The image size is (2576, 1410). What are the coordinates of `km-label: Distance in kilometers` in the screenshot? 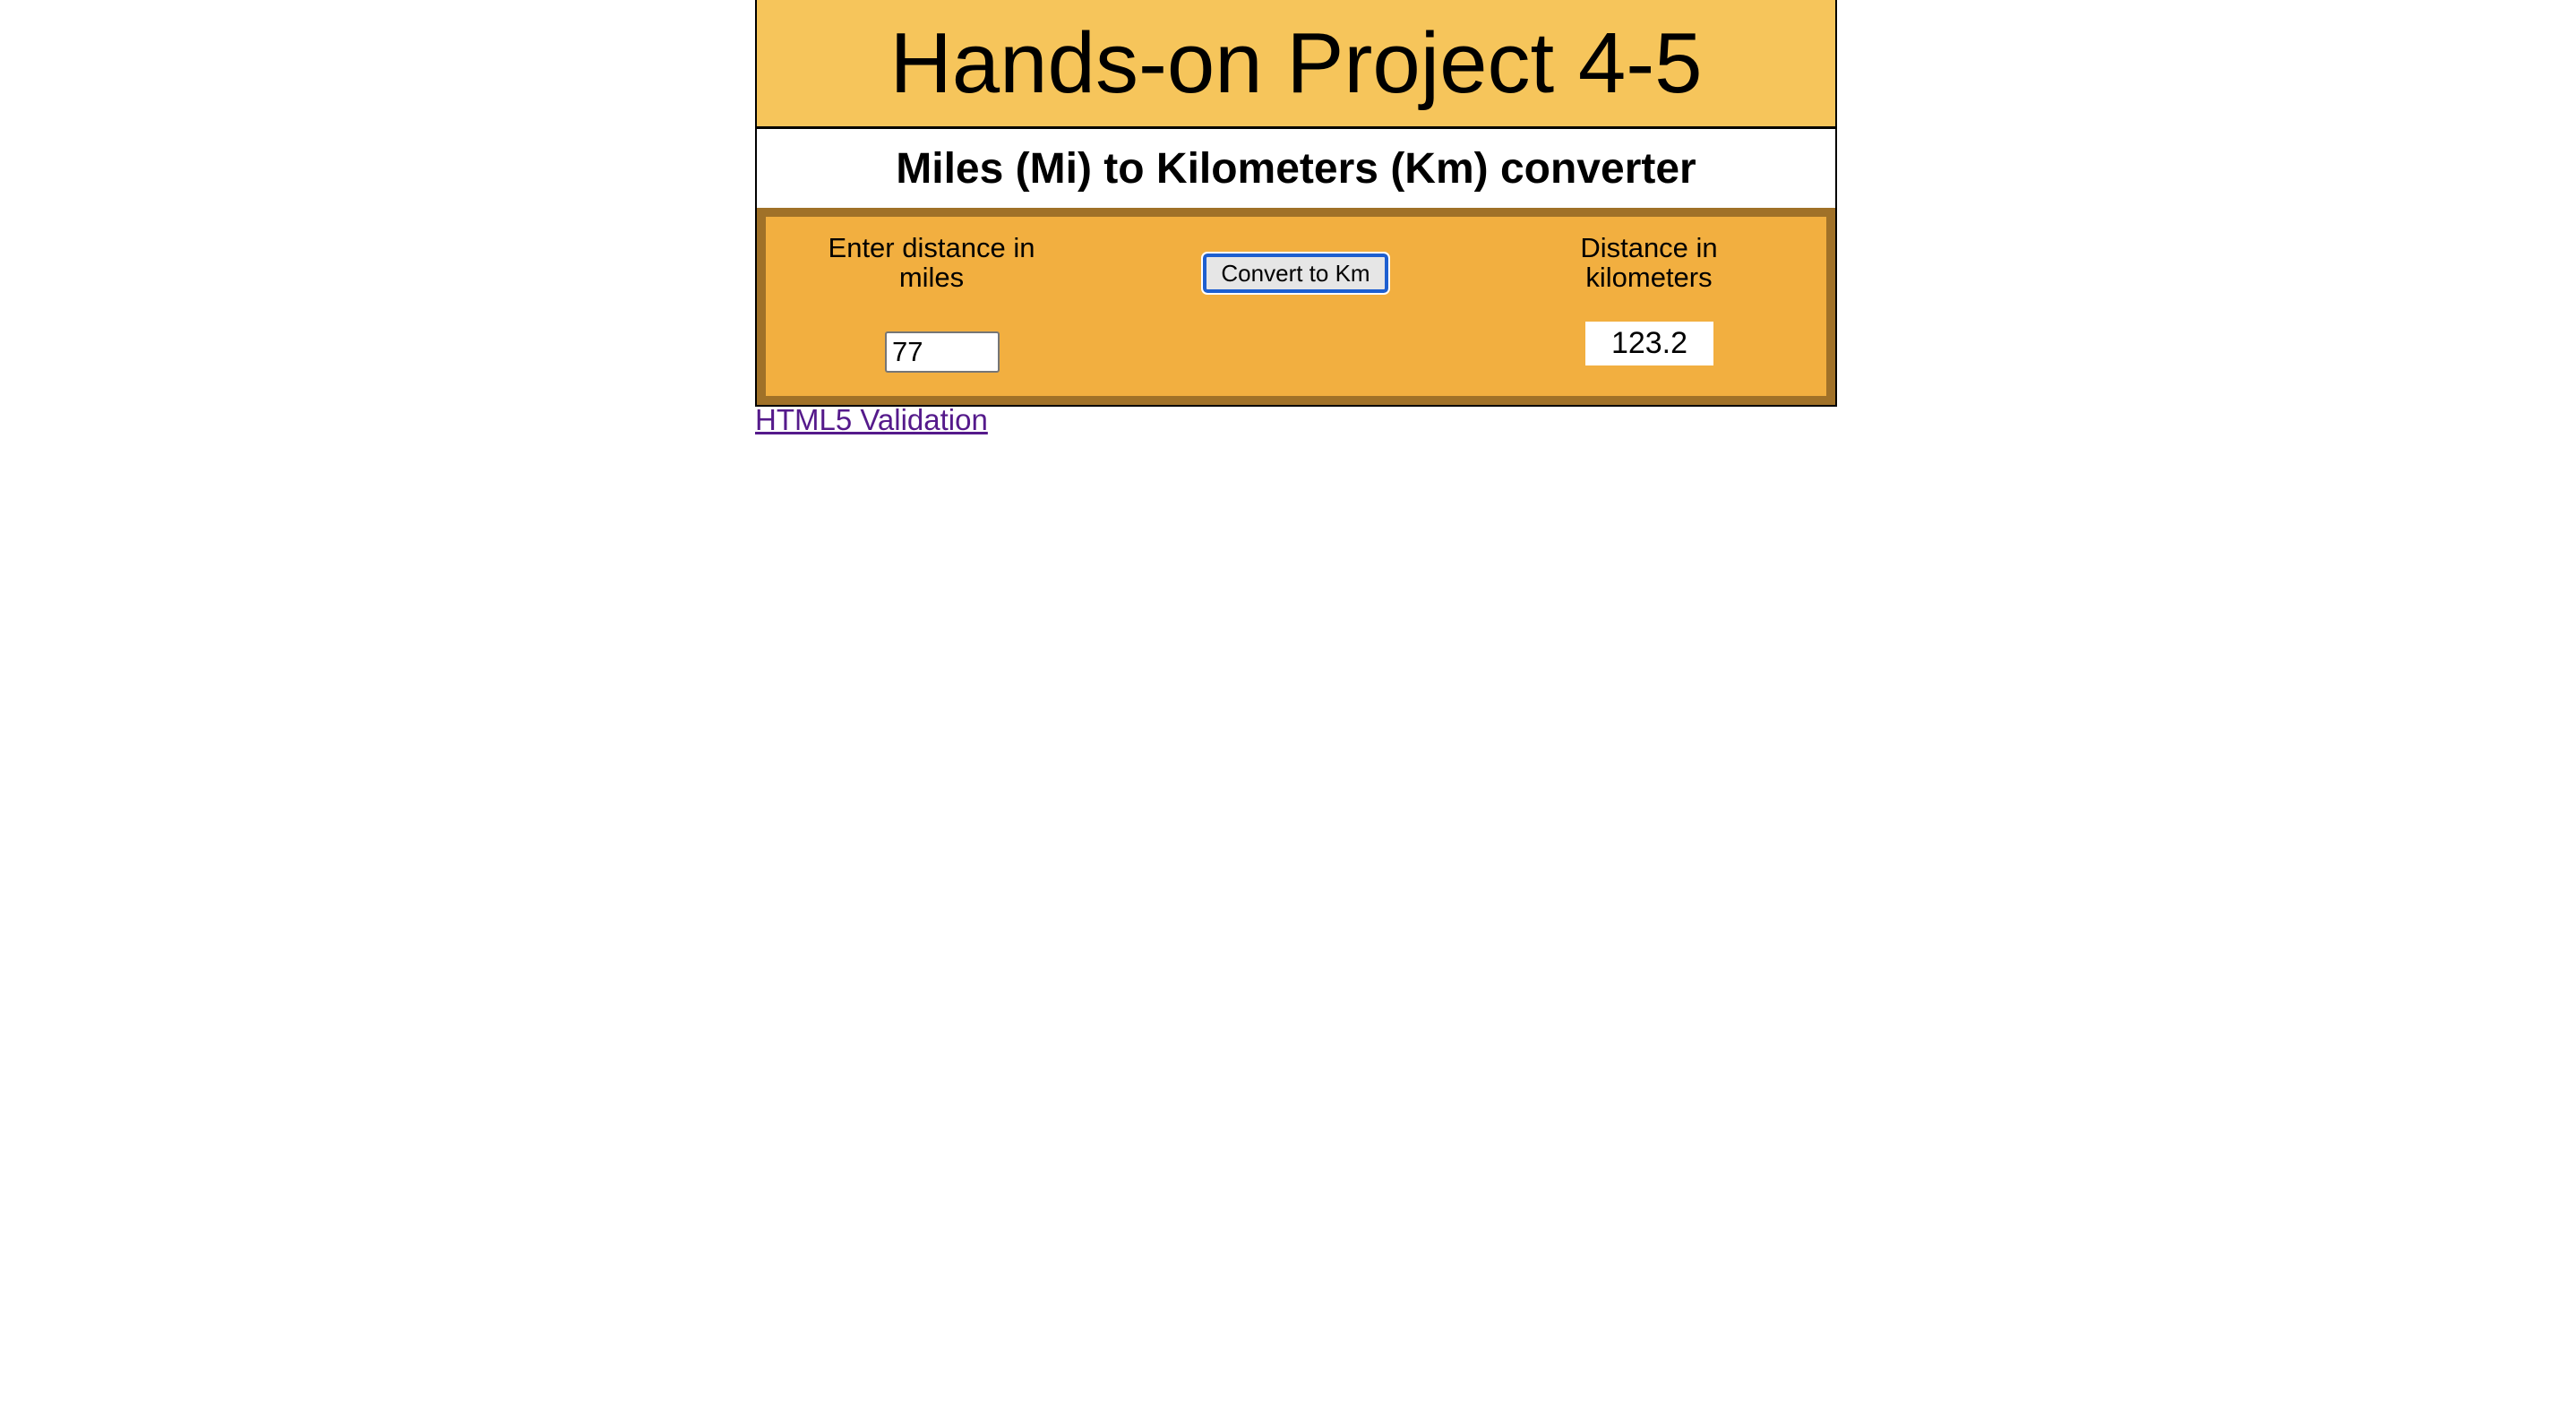 It's located at (1649, 262).